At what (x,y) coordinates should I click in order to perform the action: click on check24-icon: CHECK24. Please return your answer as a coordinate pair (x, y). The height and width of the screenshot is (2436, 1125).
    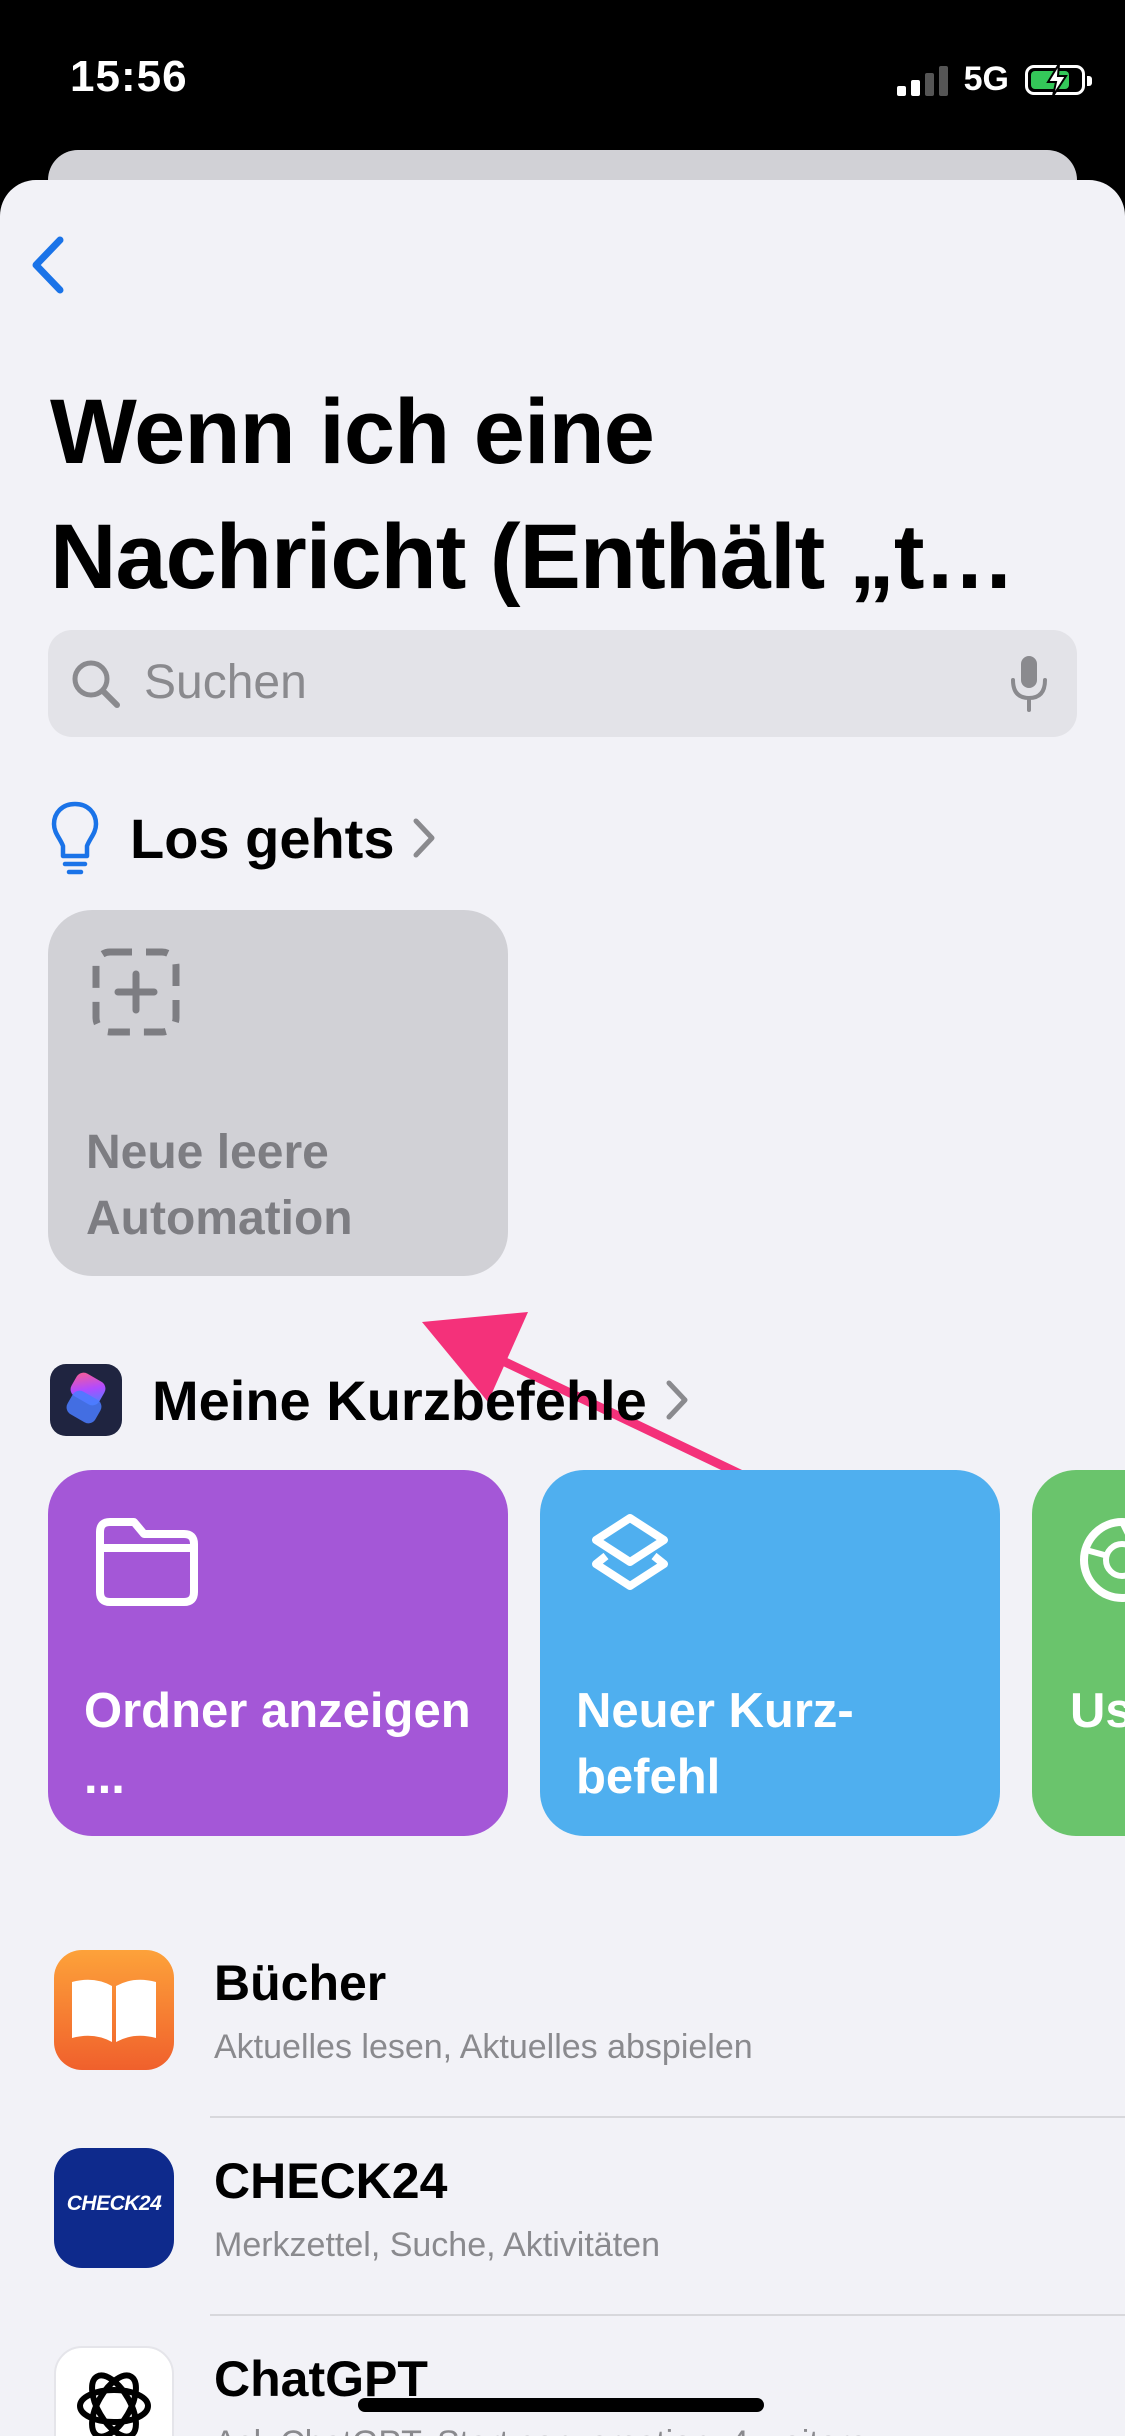
    Looking at the image, I should click on (114, 2208).